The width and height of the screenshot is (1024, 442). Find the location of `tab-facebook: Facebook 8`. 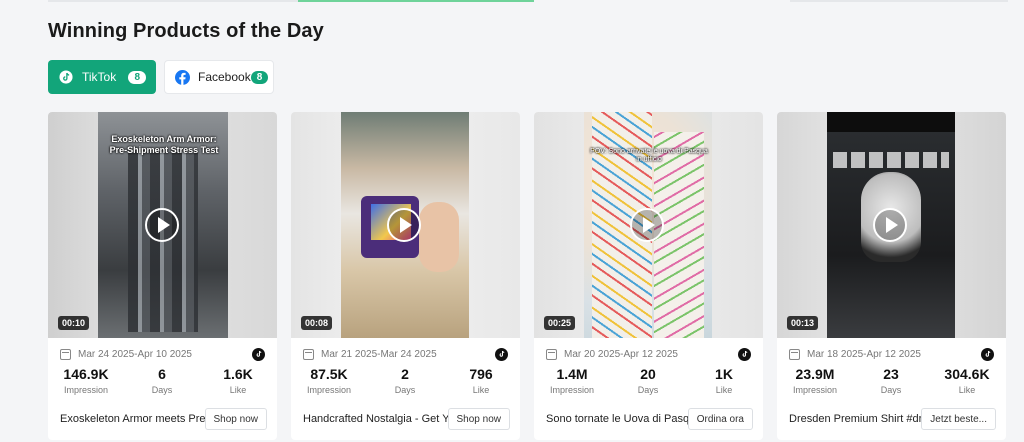

tab-facebook: Facebook 8 is located at coordinates (219, 77).